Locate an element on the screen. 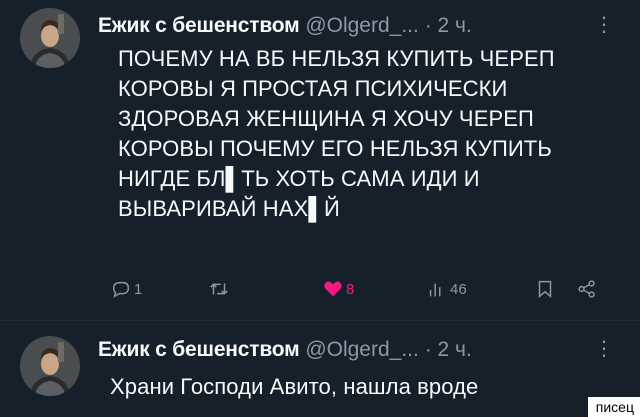 This screenshot has height=417, width=640. tweet-text-line: КОРОВЫ Я ПРОСТАЯ ПСИХИЧЕСКИ is located at coordinates (313, 88).